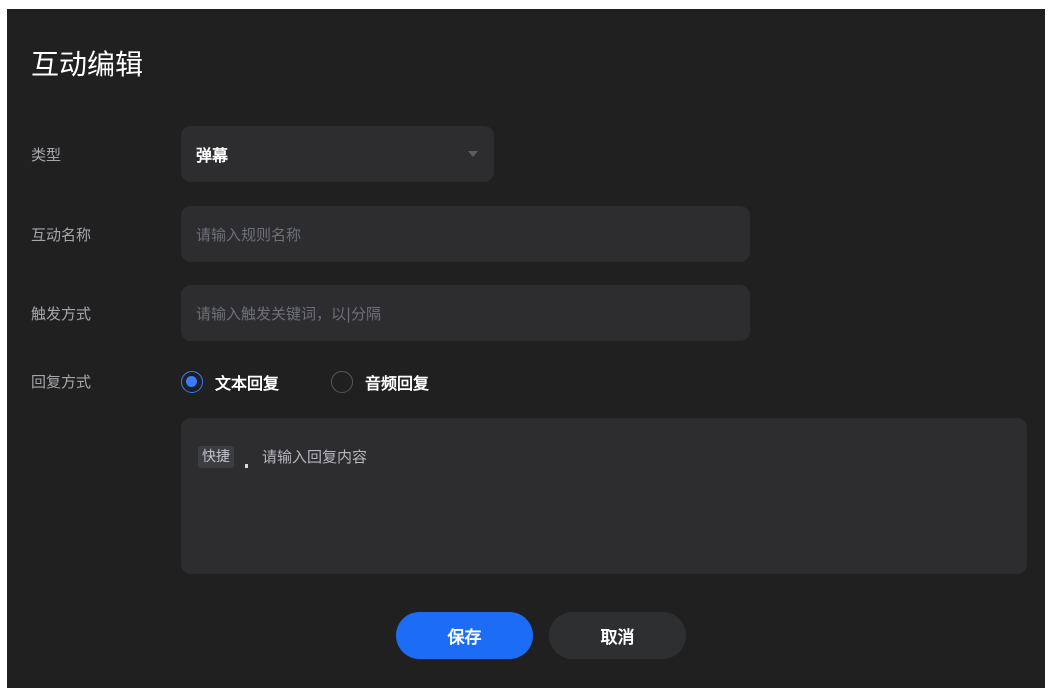 The width and height of the screenshot is (1050, 688). What do you see at coordinates (246, 466) in the screenshot?
I see `text-cursor-icon` at bounding box center [246, 466].